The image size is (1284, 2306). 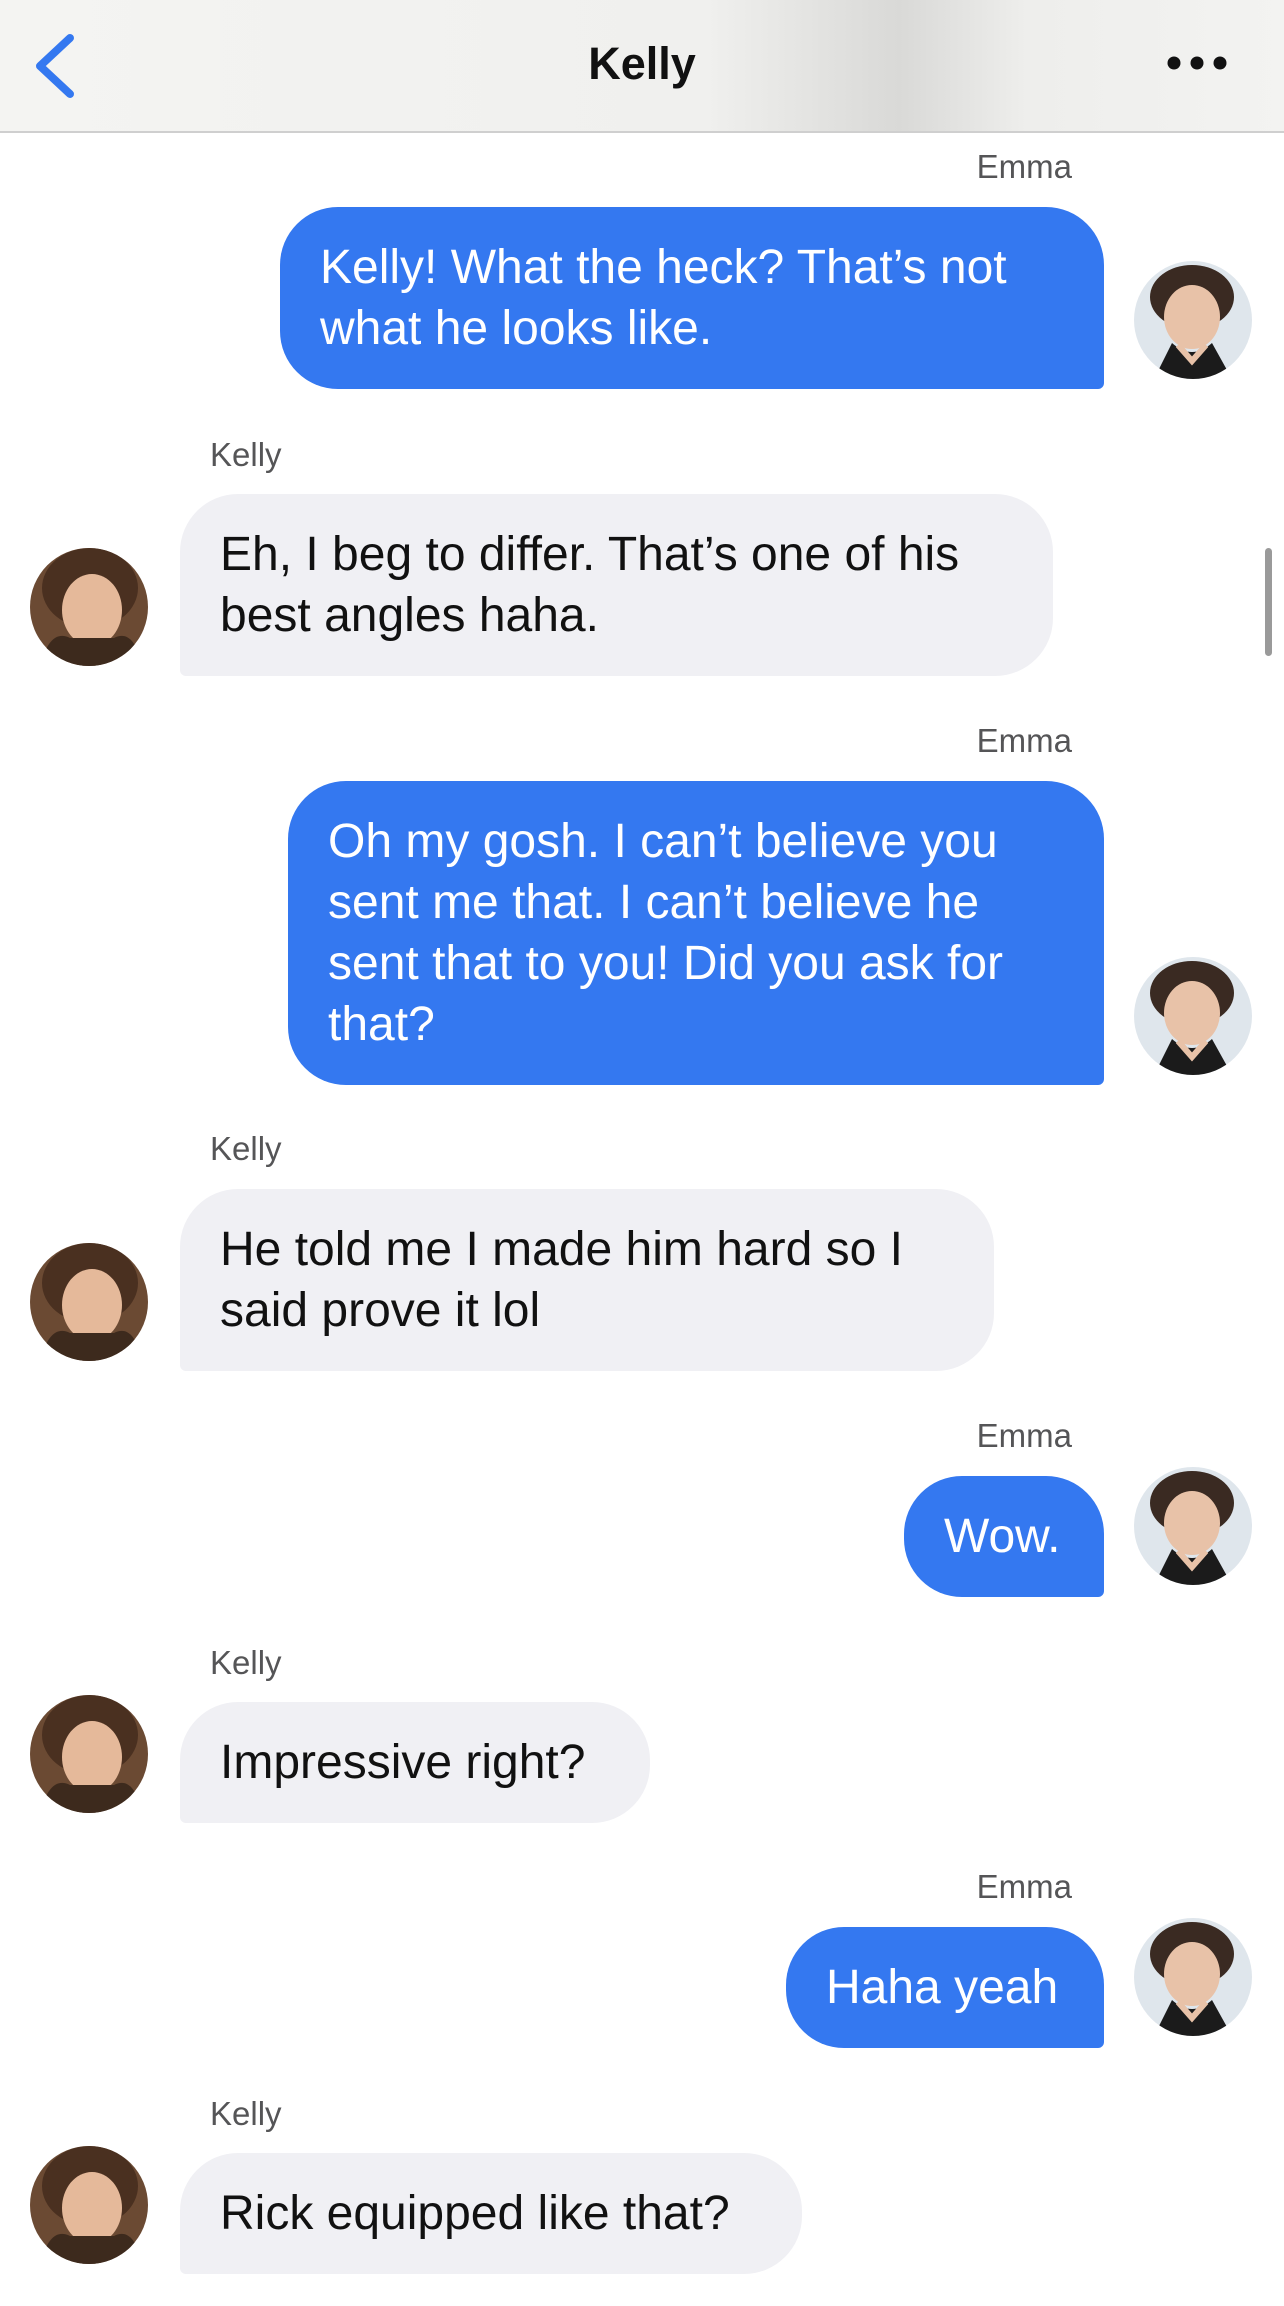 I want to click on chat-title: Kelly, so click(x=642, y=63).